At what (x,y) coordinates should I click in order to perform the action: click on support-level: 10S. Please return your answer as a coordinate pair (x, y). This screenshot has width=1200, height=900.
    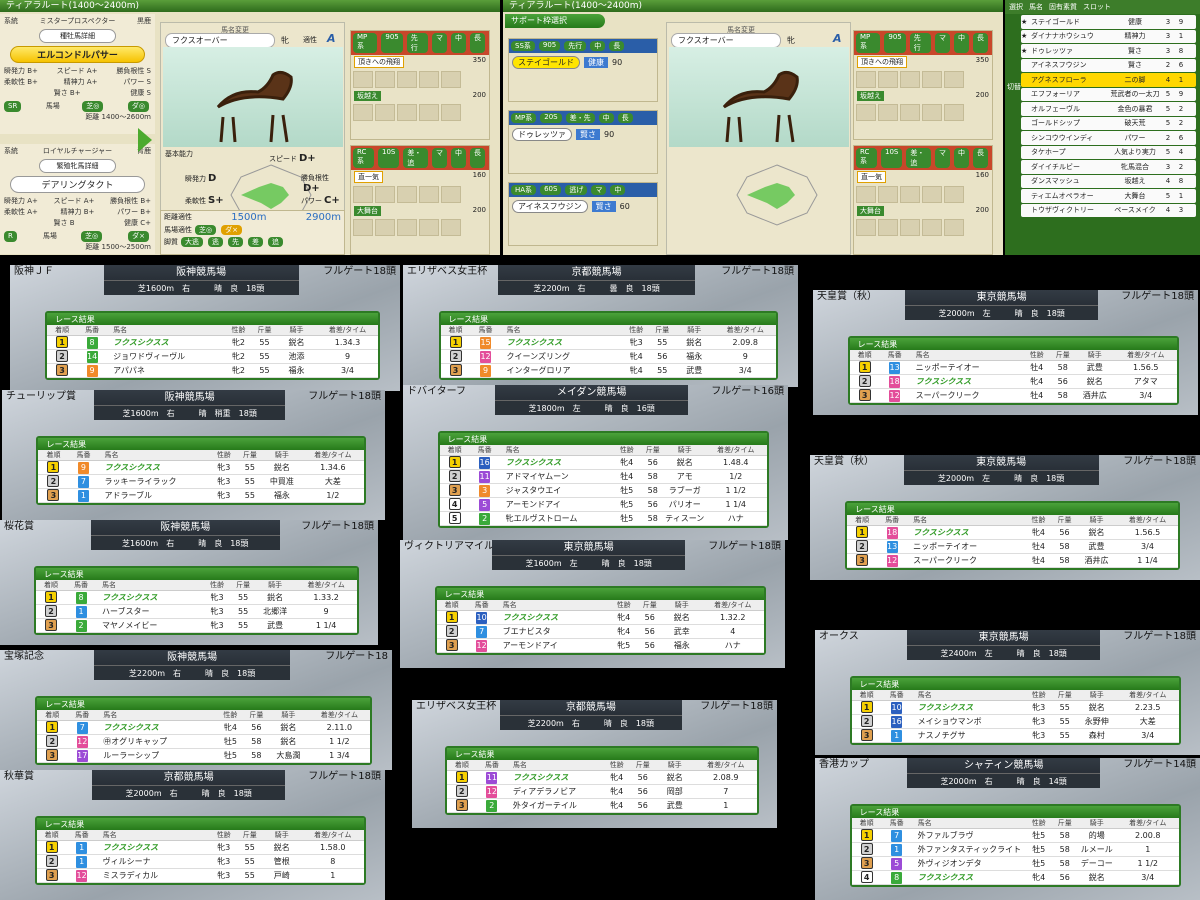
    Looking at the image, I should click on (389, 158).